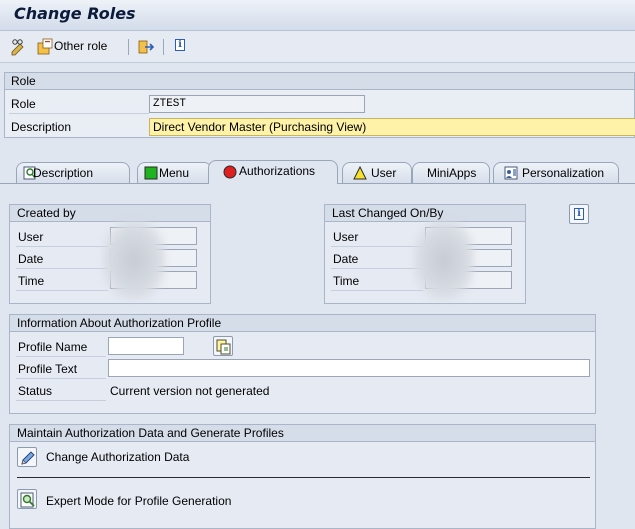 The image size is (635, 529). What do you see at coordinates (563, 173) in the screenshot?
I see `tab-label: Personalization` at bounding box center [563, 173].